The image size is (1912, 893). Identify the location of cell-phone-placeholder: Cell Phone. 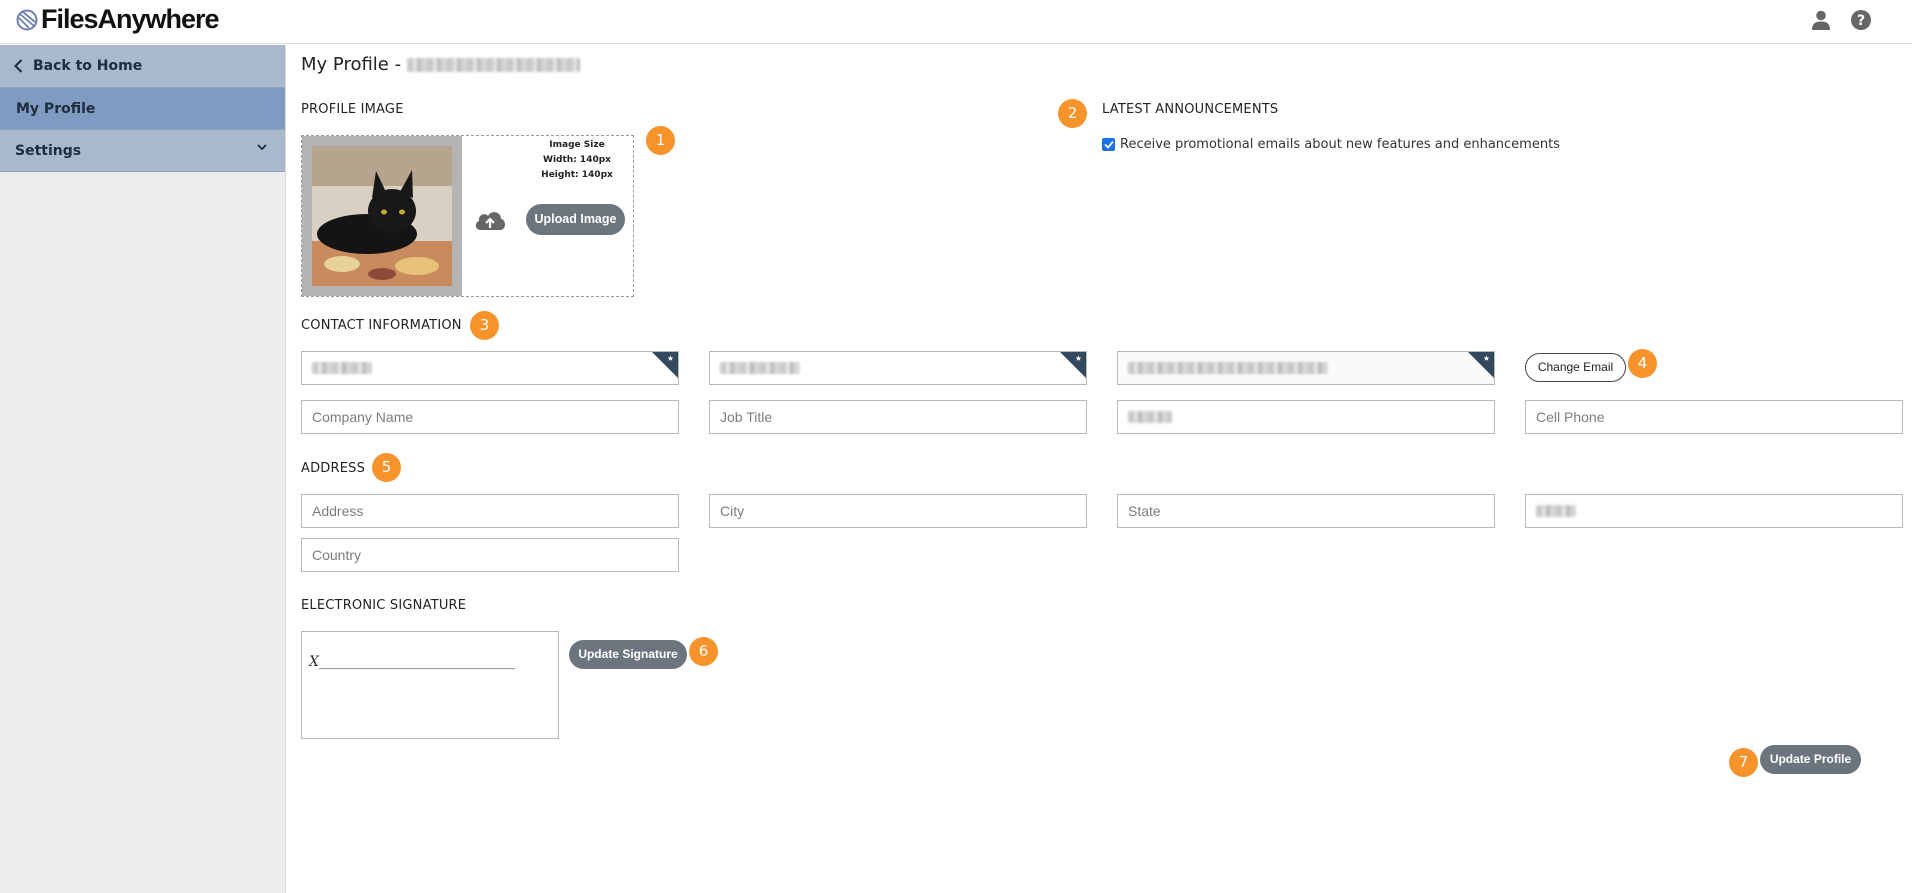
(1570, 417).